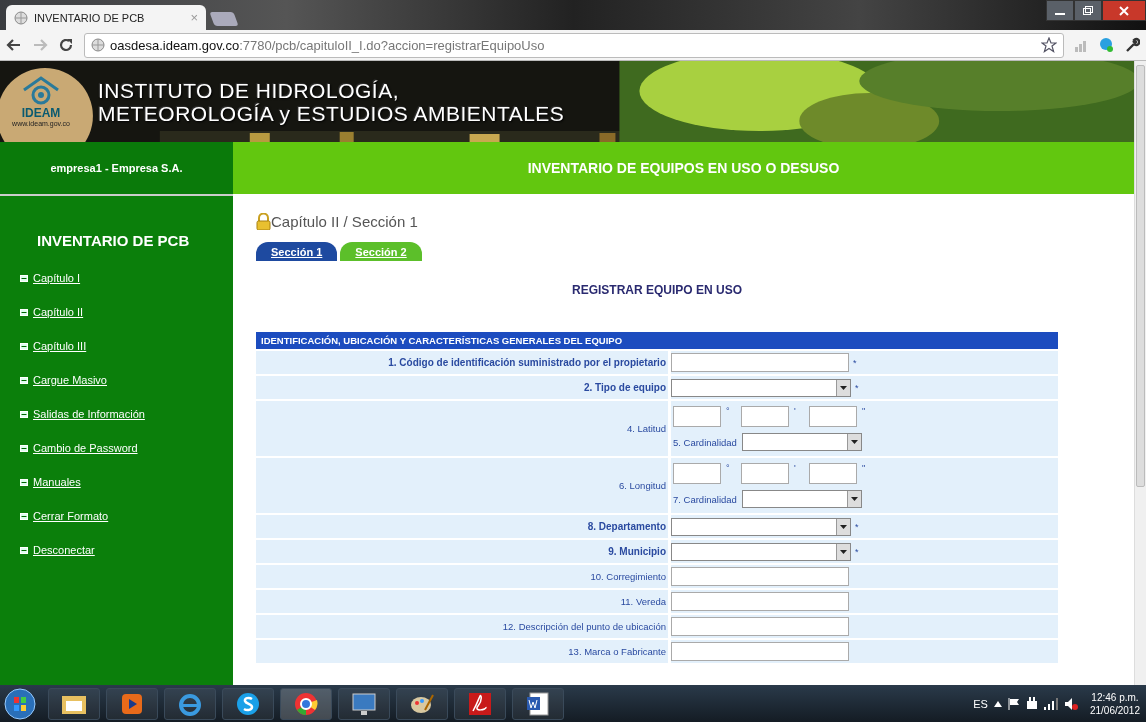 The width and height of the screenshot is (1146, 722). What do you see at coordinates (41, 113) in the screenshot?
I see `logo-text: IDEAM` at bounding box center [41, 113].